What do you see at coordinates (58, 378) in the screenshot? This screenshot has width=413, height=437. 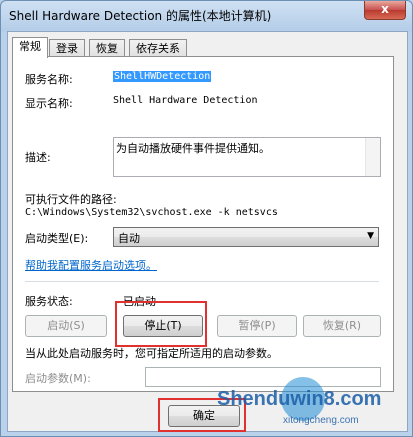 I see `start-params-label: 启动参数(M):` at bounding box center [58, 378].